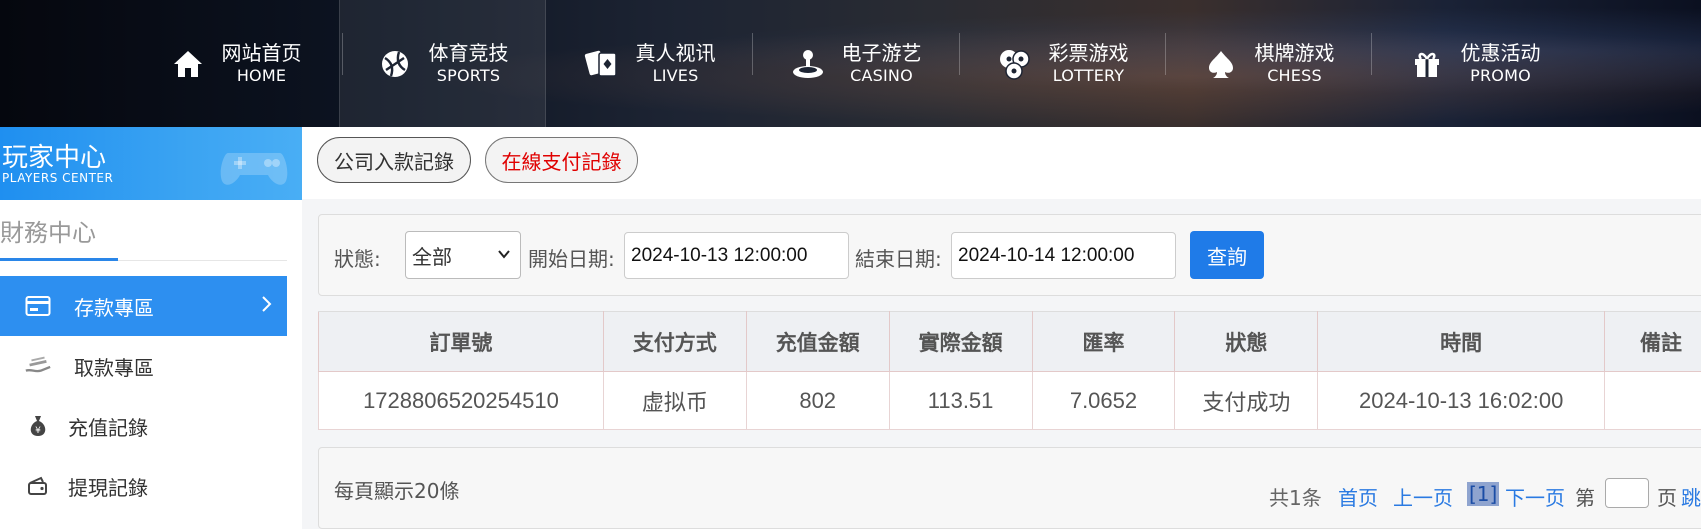  I want to click on nav-home: 网站首页 HOME, so click(235, 63).